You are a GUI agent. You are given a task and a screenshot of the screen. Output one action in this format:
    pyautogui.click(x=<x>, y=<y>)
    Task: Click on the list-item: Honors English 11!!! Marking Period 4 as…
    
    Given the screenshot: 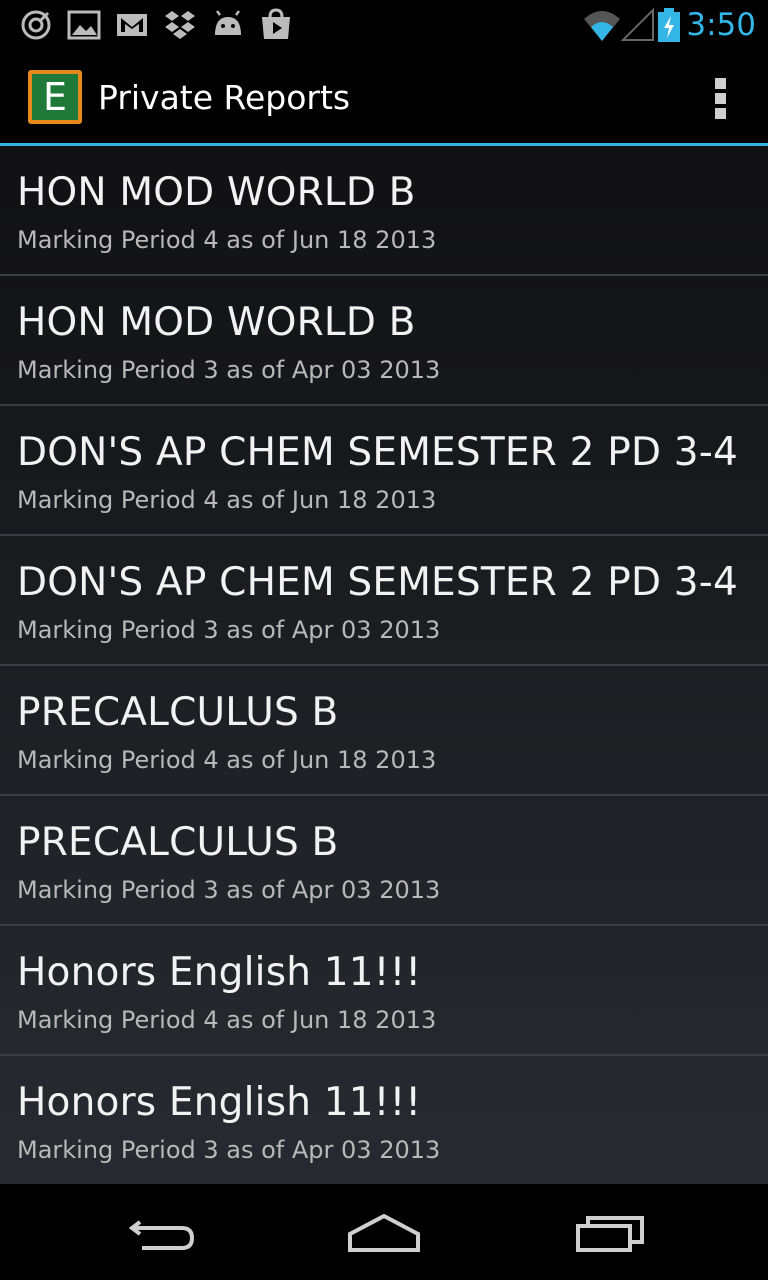 What is the action you would take?
    pyautogui.click(x=384, y=991)
    